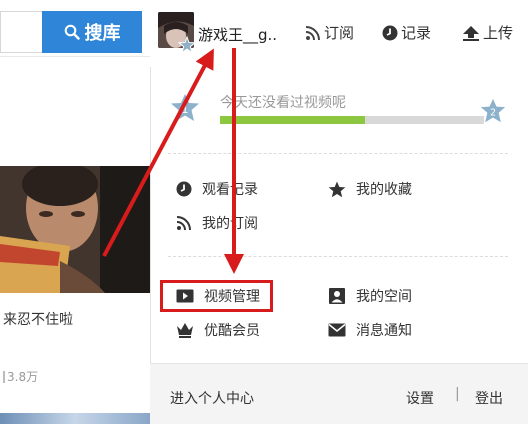 This screenshot has height=424, width=528. I want to click on personal-center-link: 进入个人中心, so click(212, 398).